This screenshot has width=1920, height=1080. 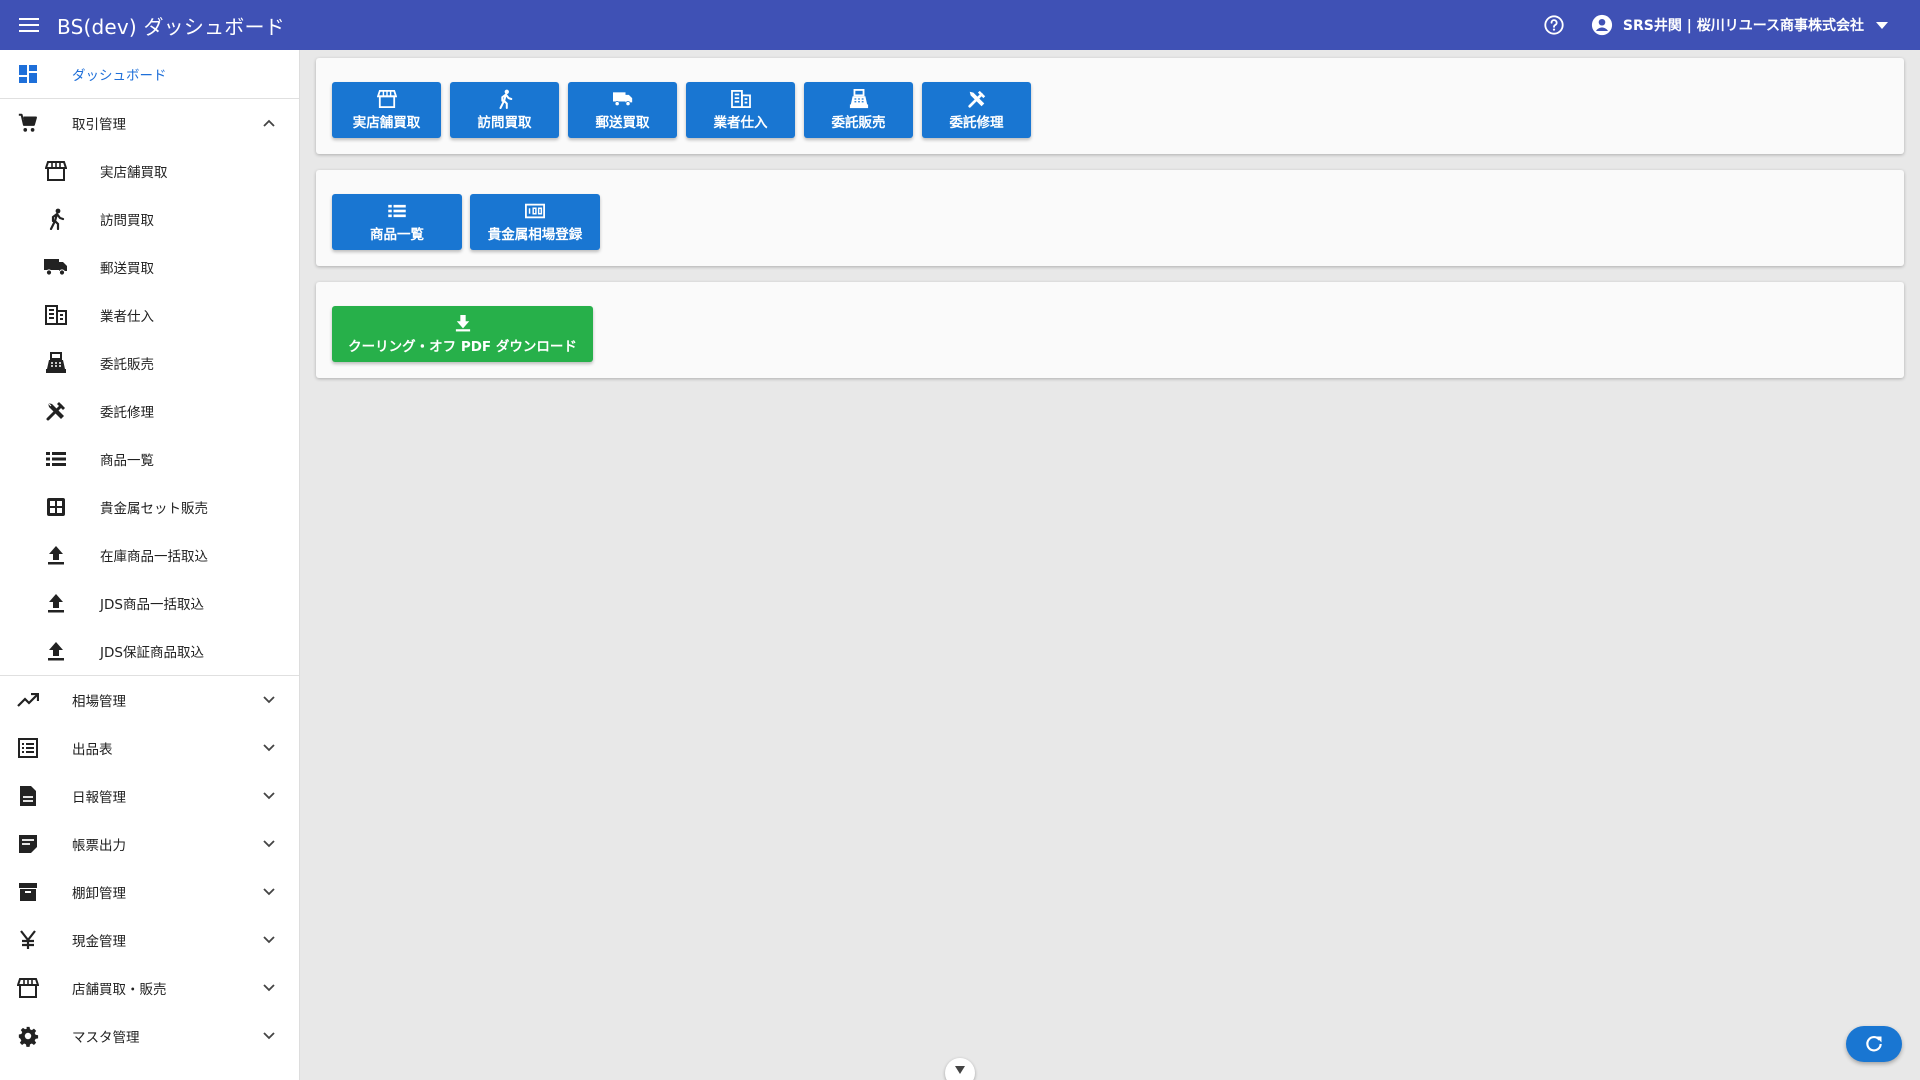 I want to click on sidebar-group-souba: 相場管理, so click(x=149, y=700).